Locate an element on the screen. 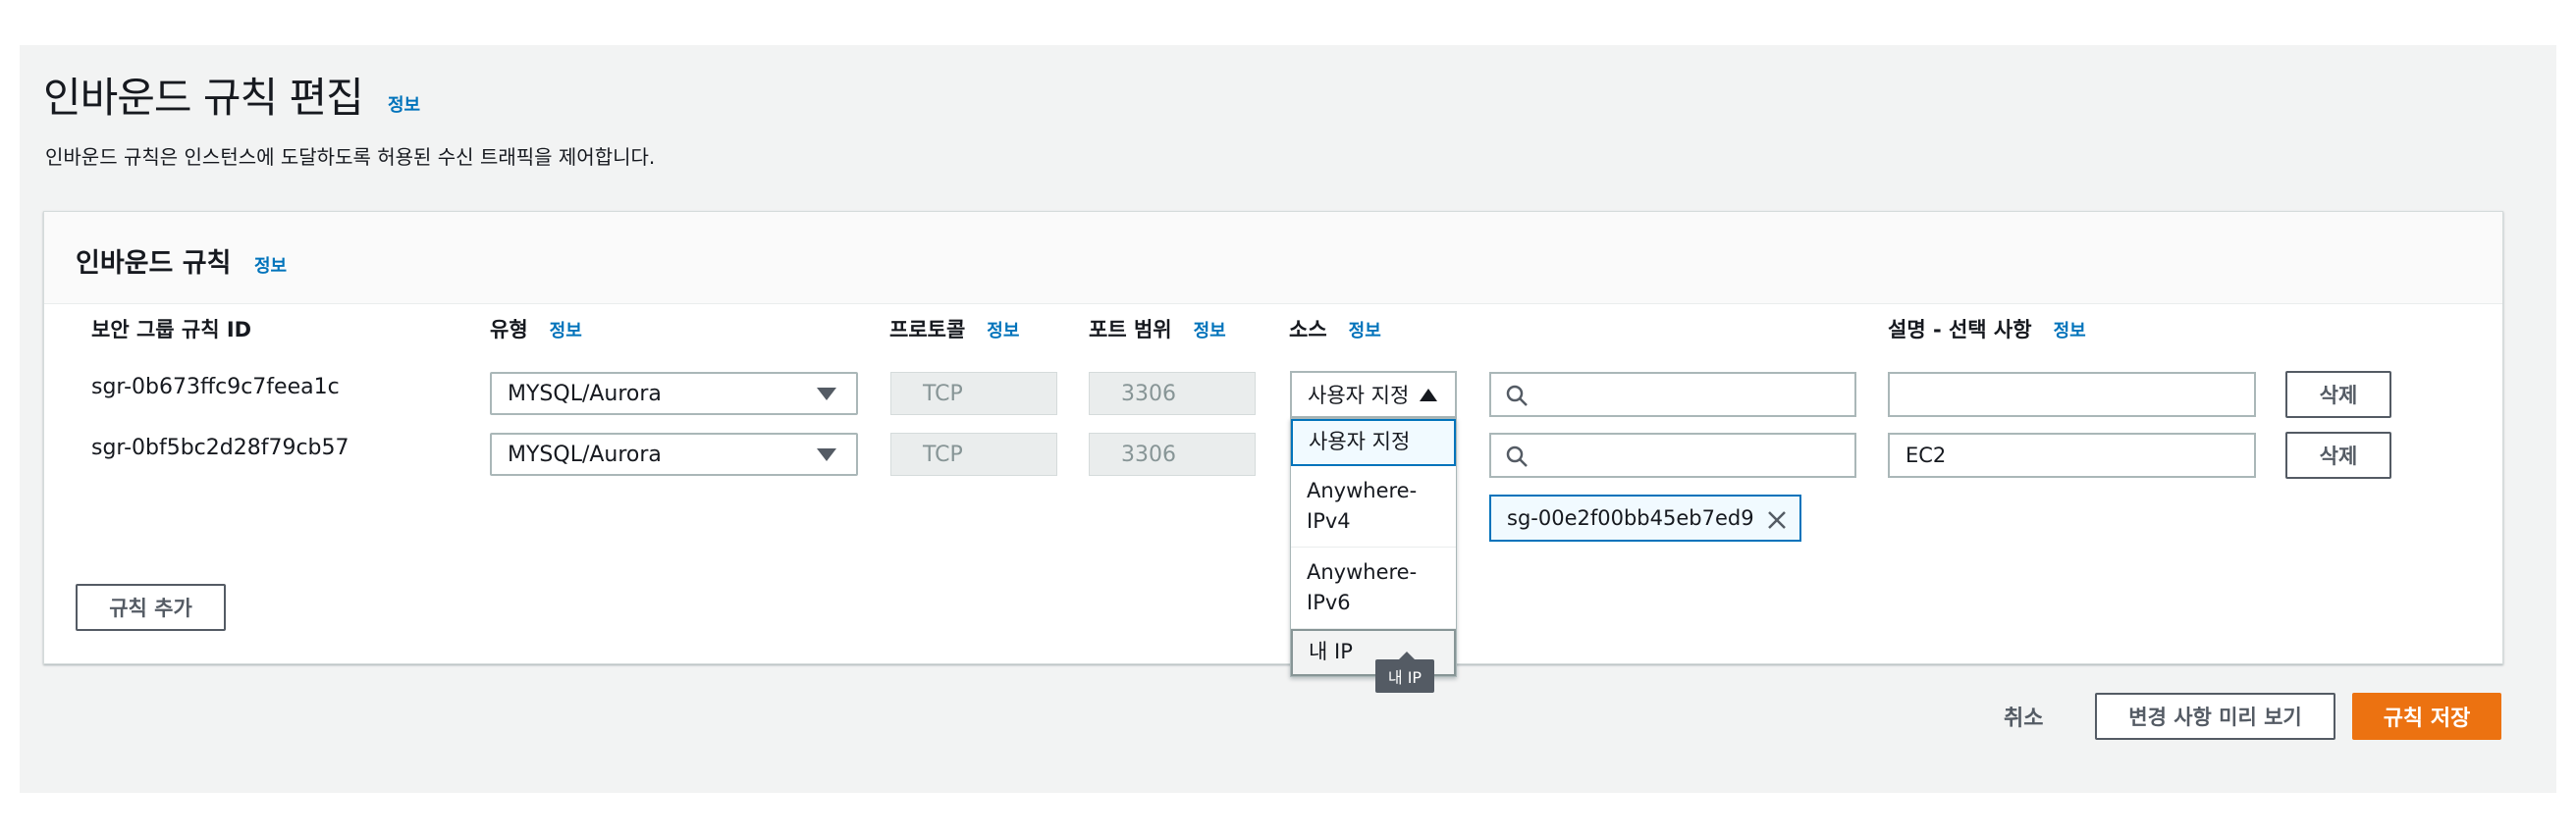  close-icon is located at coordinates (1777, 522).